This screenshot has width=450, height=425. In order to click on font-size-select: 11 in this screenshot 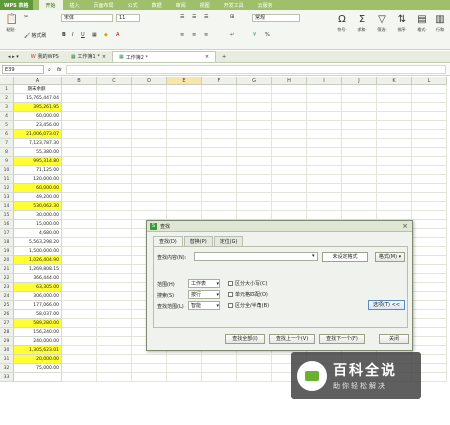, I will do `click(128, 18)`.